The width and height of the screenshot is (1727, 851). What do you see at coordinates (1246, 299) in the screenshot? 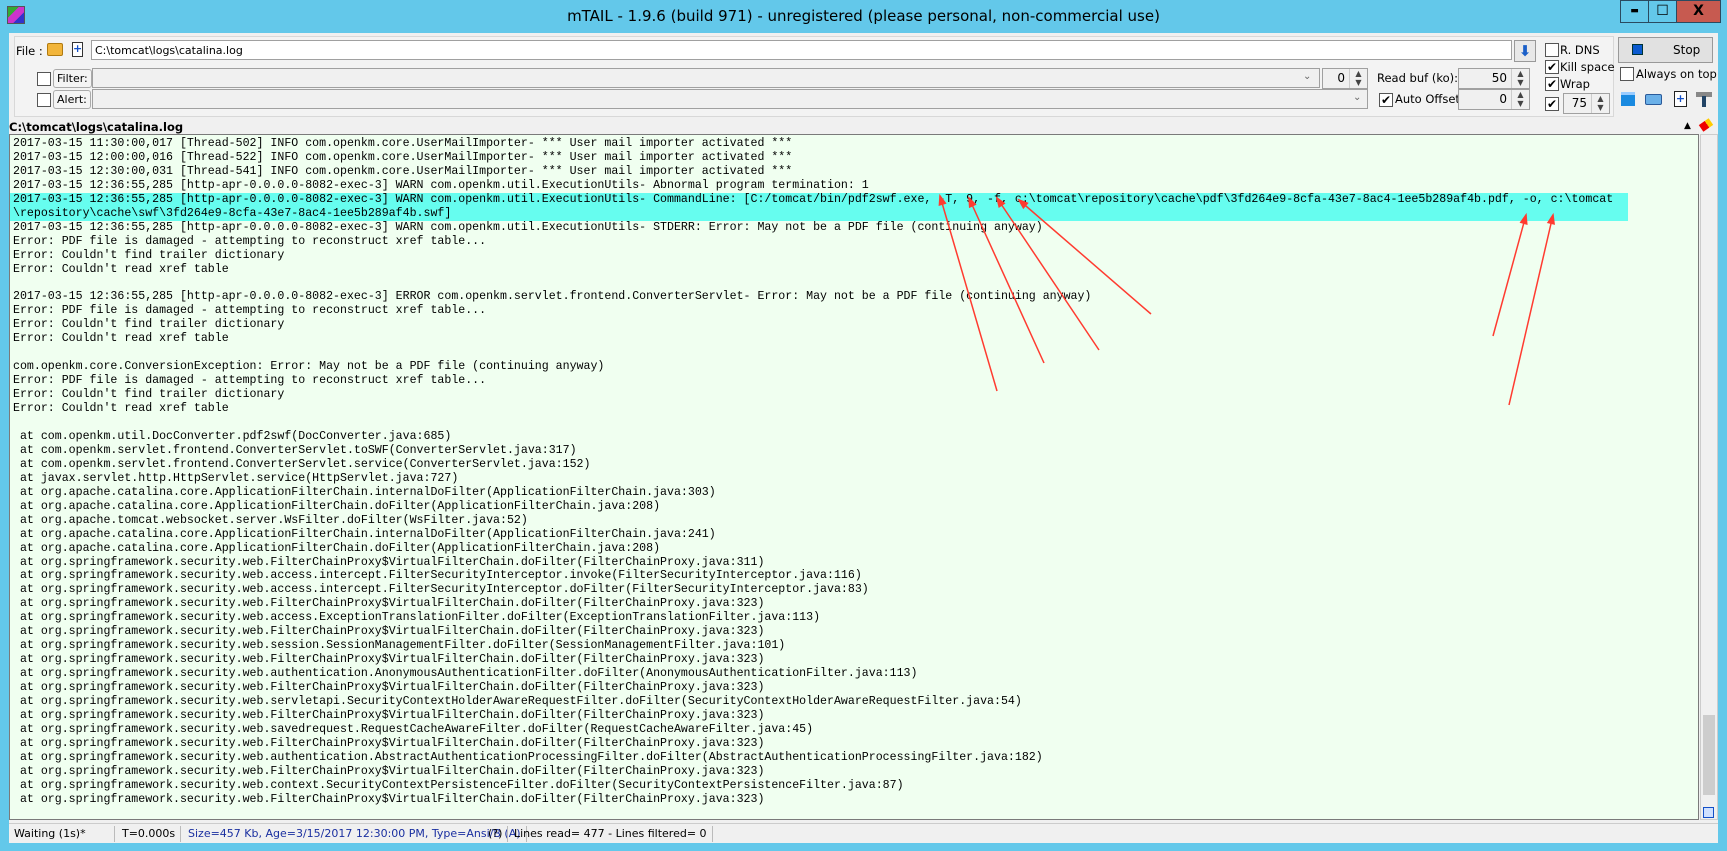
I see `annotation-arrows` at bounding box center [1246, 299].